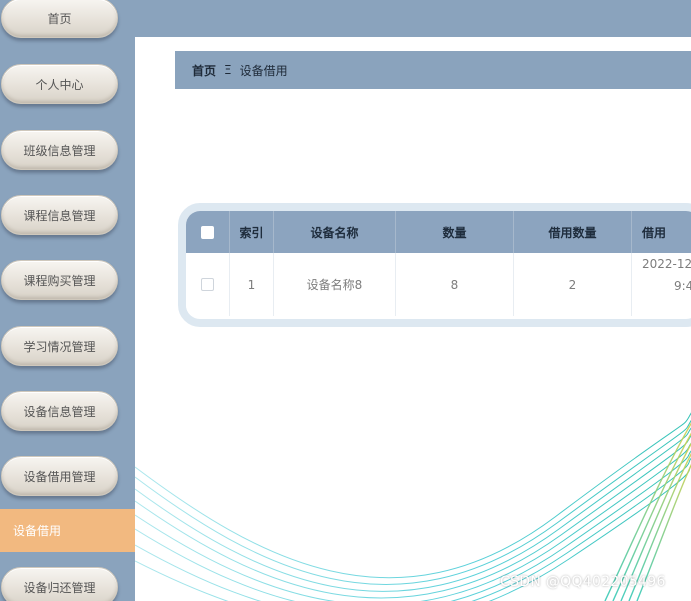 This screenshot has height=601, width=691. I want to click on header-select-all-cell, so click(208, 232).